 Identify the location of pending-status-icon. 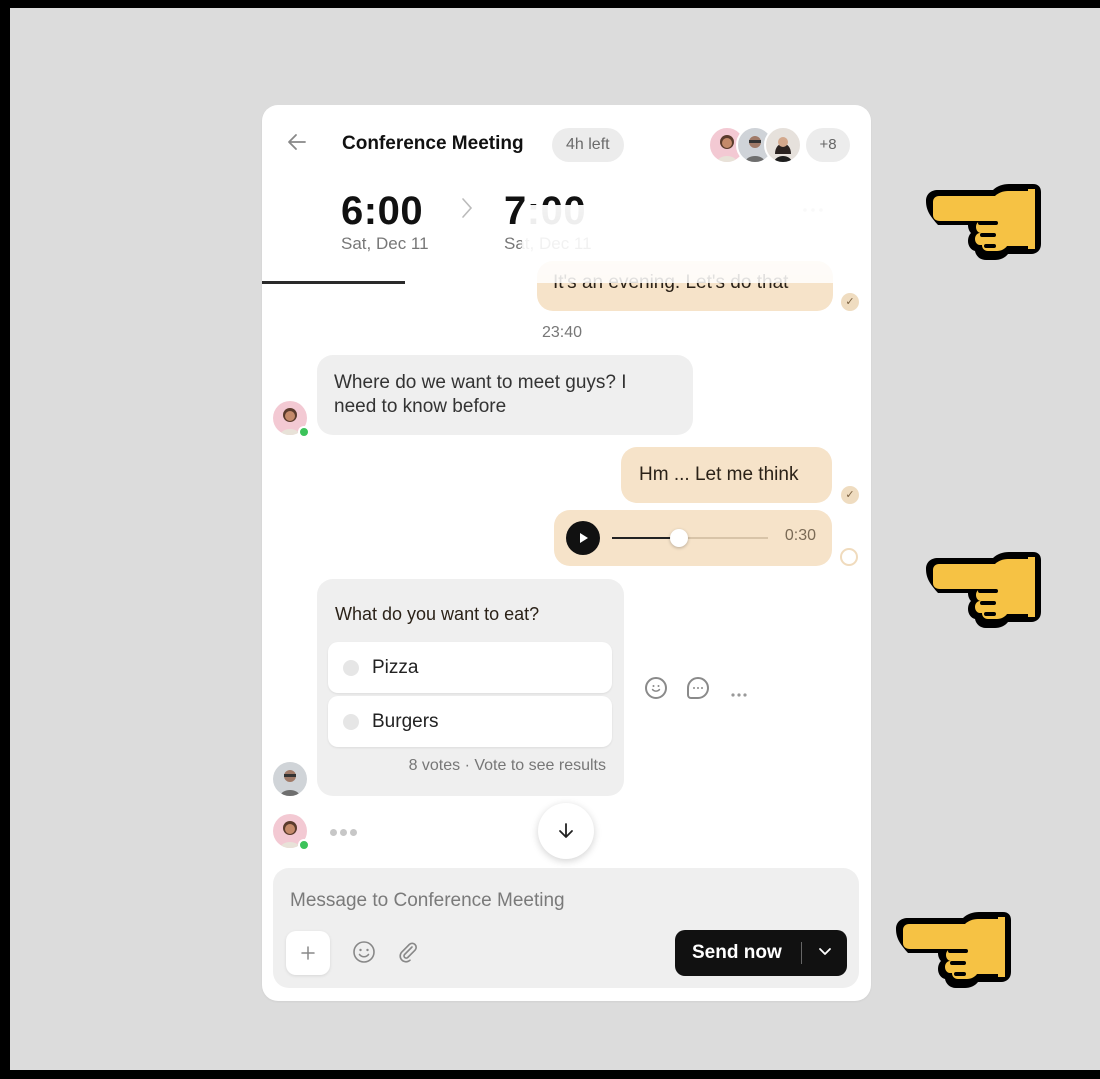
(849, 557).